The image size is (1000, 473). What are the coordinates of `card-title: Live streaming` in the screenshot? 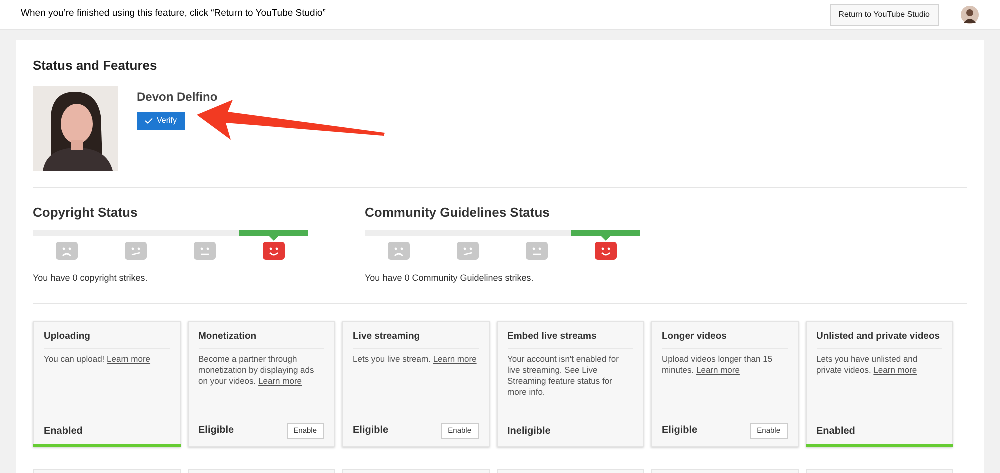 It's located at (415, 339).